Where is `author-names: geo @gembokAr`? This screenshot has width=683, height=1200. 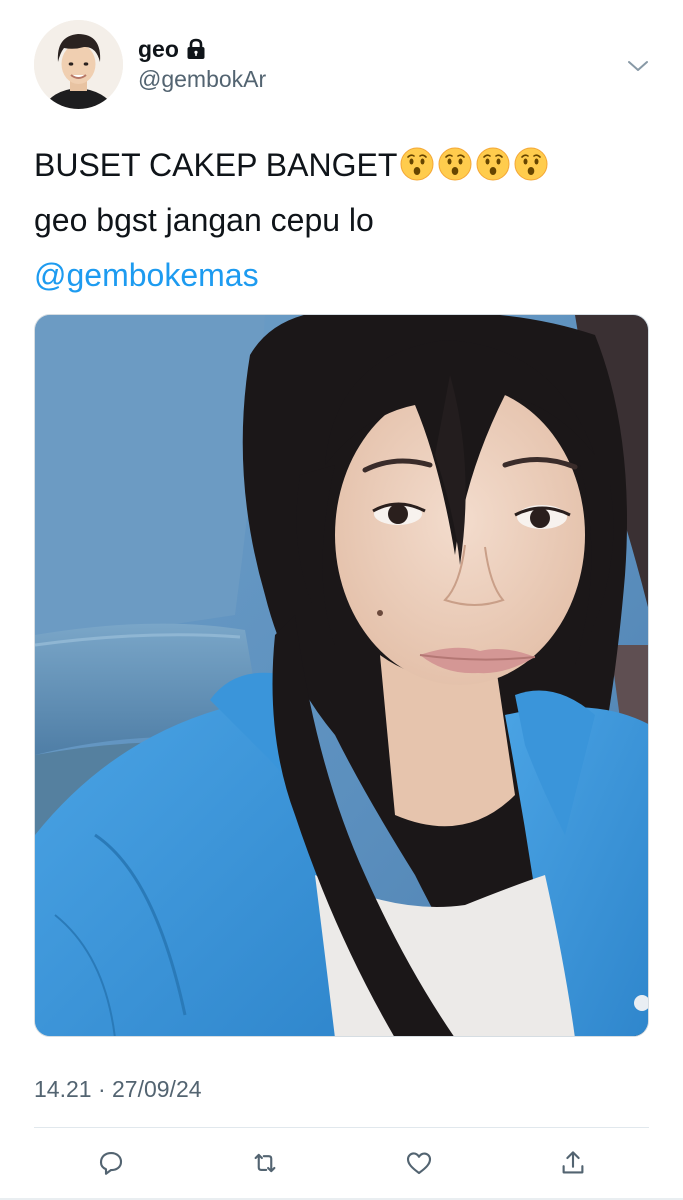 author-names: geo @gembokAr is located at coordinates (202, 63).